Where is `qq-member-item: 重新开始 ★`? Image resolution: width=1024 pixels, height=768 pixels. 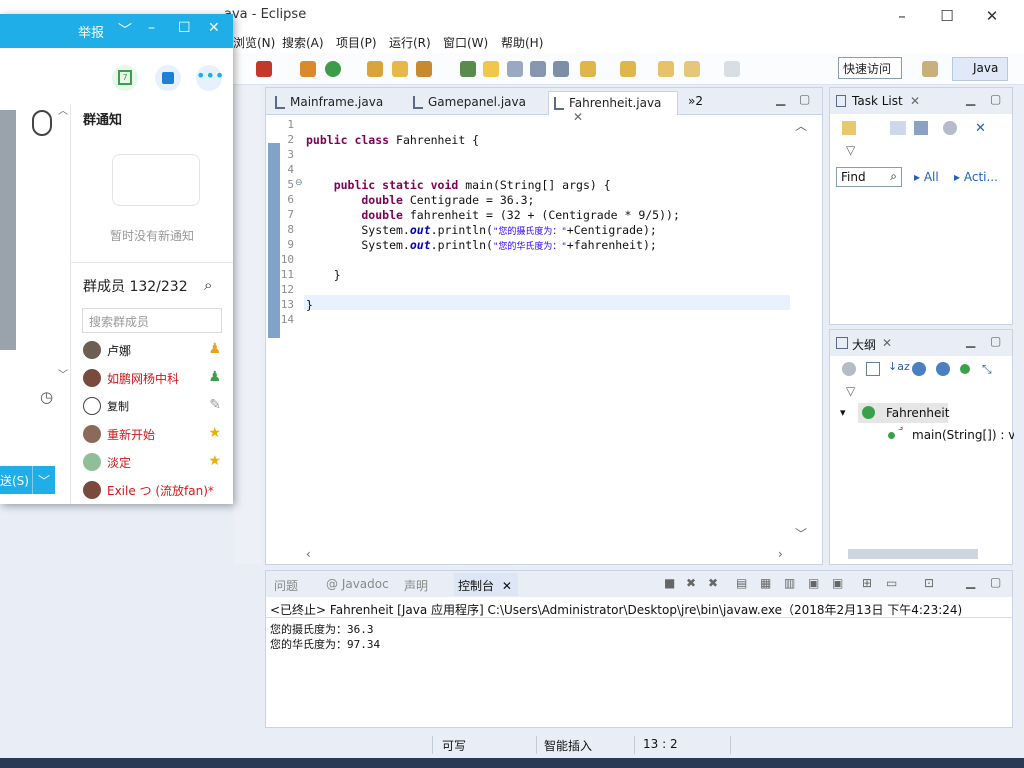 qq-member-item: 重新开始 ★ is located at coordinates (153, 435).